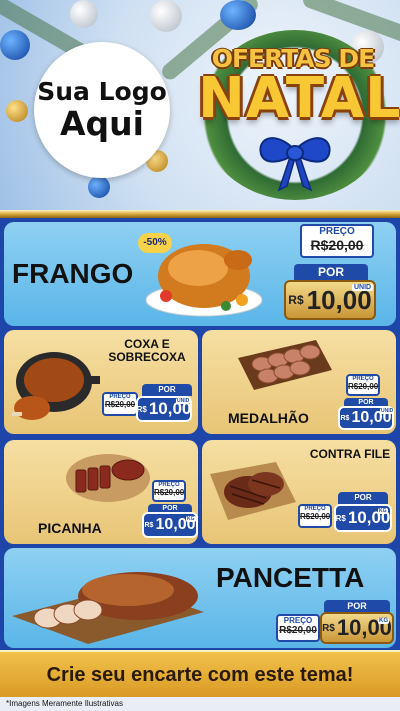  I want to click on product-name: PICANHA, so click(70, 528).